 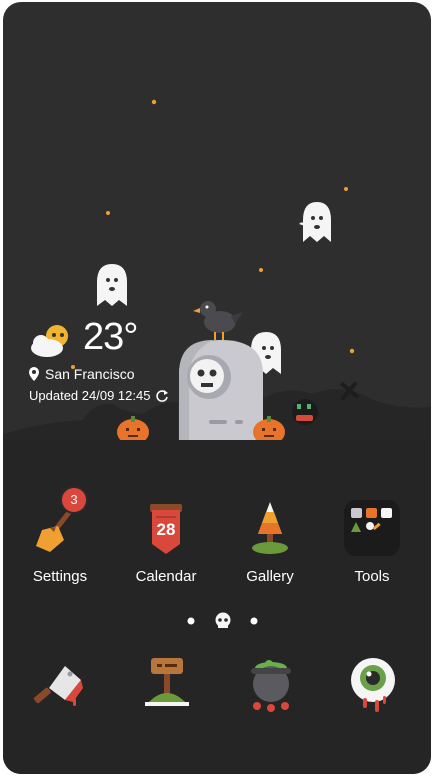 I want to click on cleaver-icon, so click(x=58, y=686).